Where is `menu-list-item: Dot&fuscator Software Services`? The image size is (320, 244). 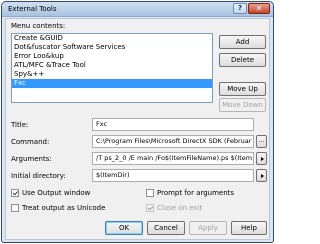 menu-list-item: Dot&fuscator Software Services is located at coordinates (112, 47).